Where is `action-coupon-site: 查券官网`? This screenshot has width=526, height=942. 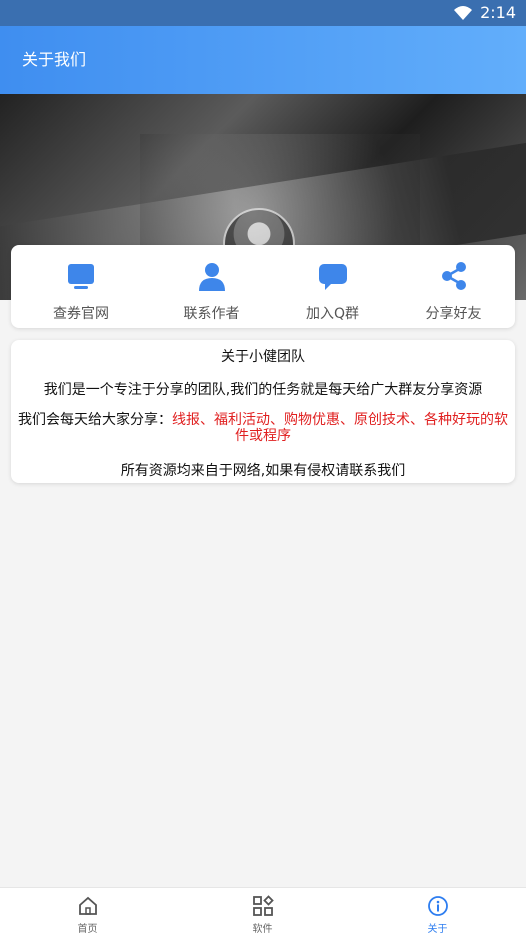
action-coupon-site: 查券官网 is located at coordinates (81, 286).